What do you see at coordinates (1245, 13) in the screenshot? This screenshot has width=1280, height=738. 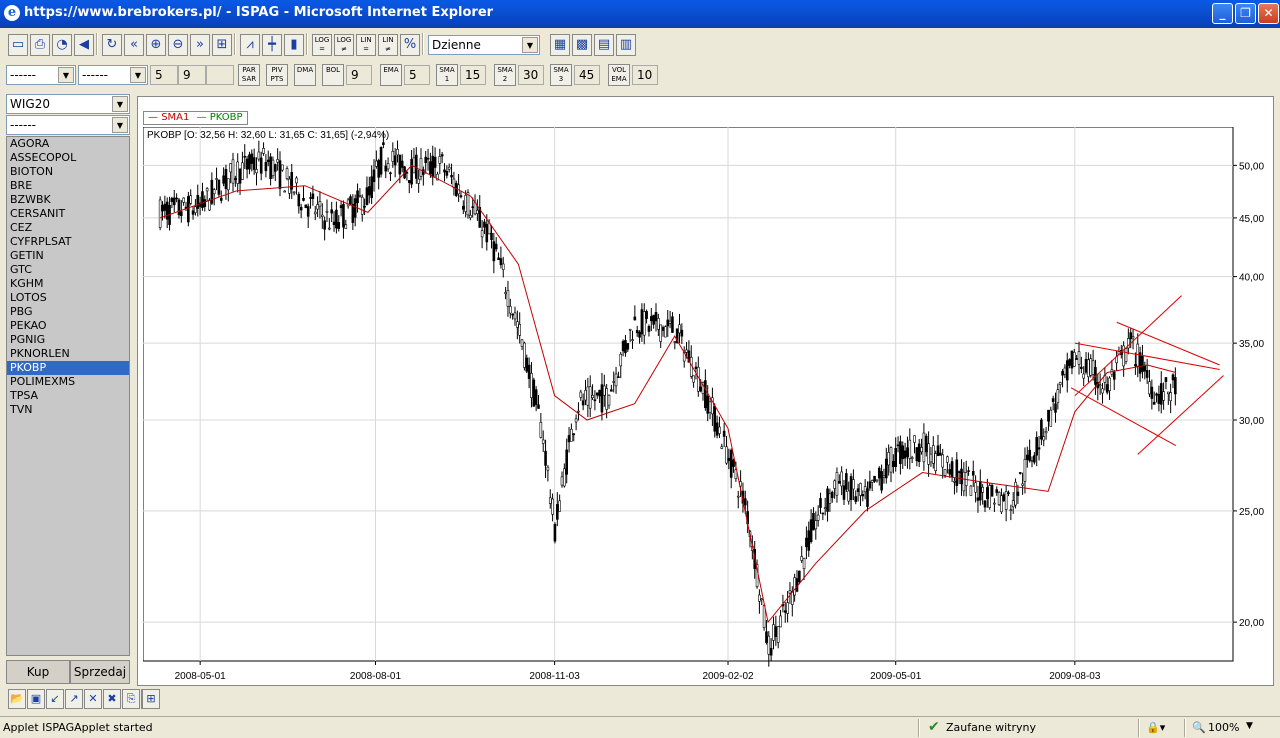 I see `maximize-button: ❐` at bounding box center [1245, 13].